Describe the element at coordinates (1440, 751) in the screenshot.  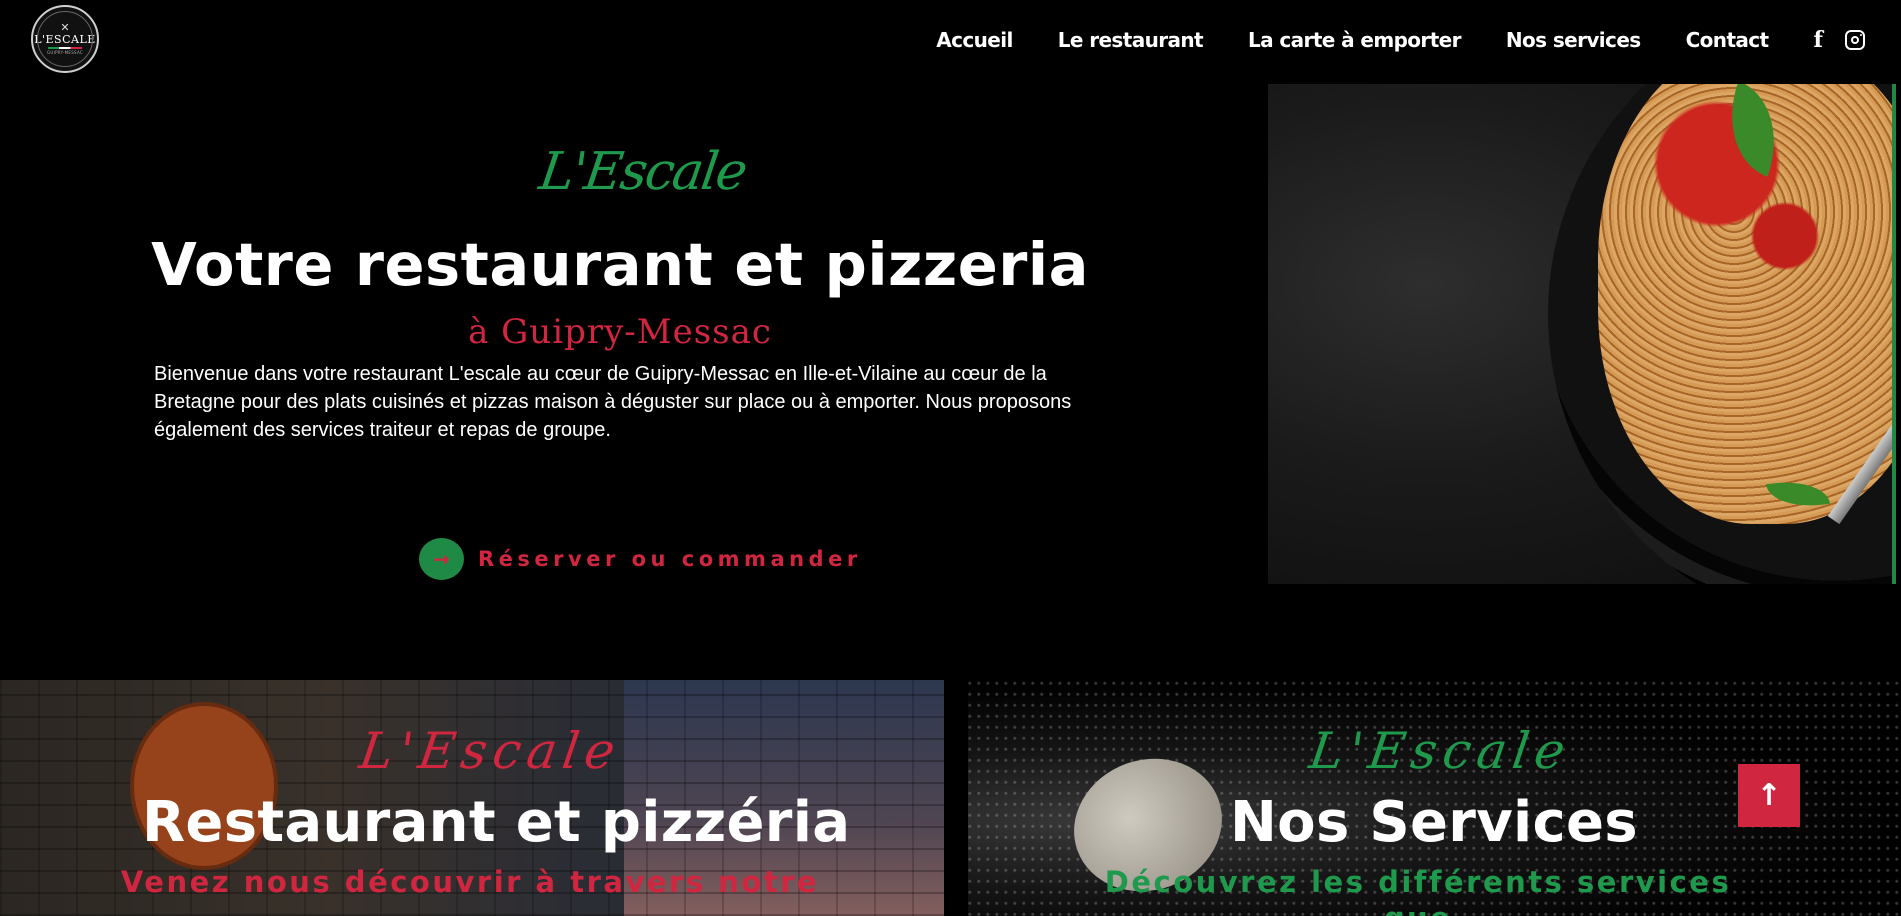
I see `services-card-script: L'Escale` at that location.